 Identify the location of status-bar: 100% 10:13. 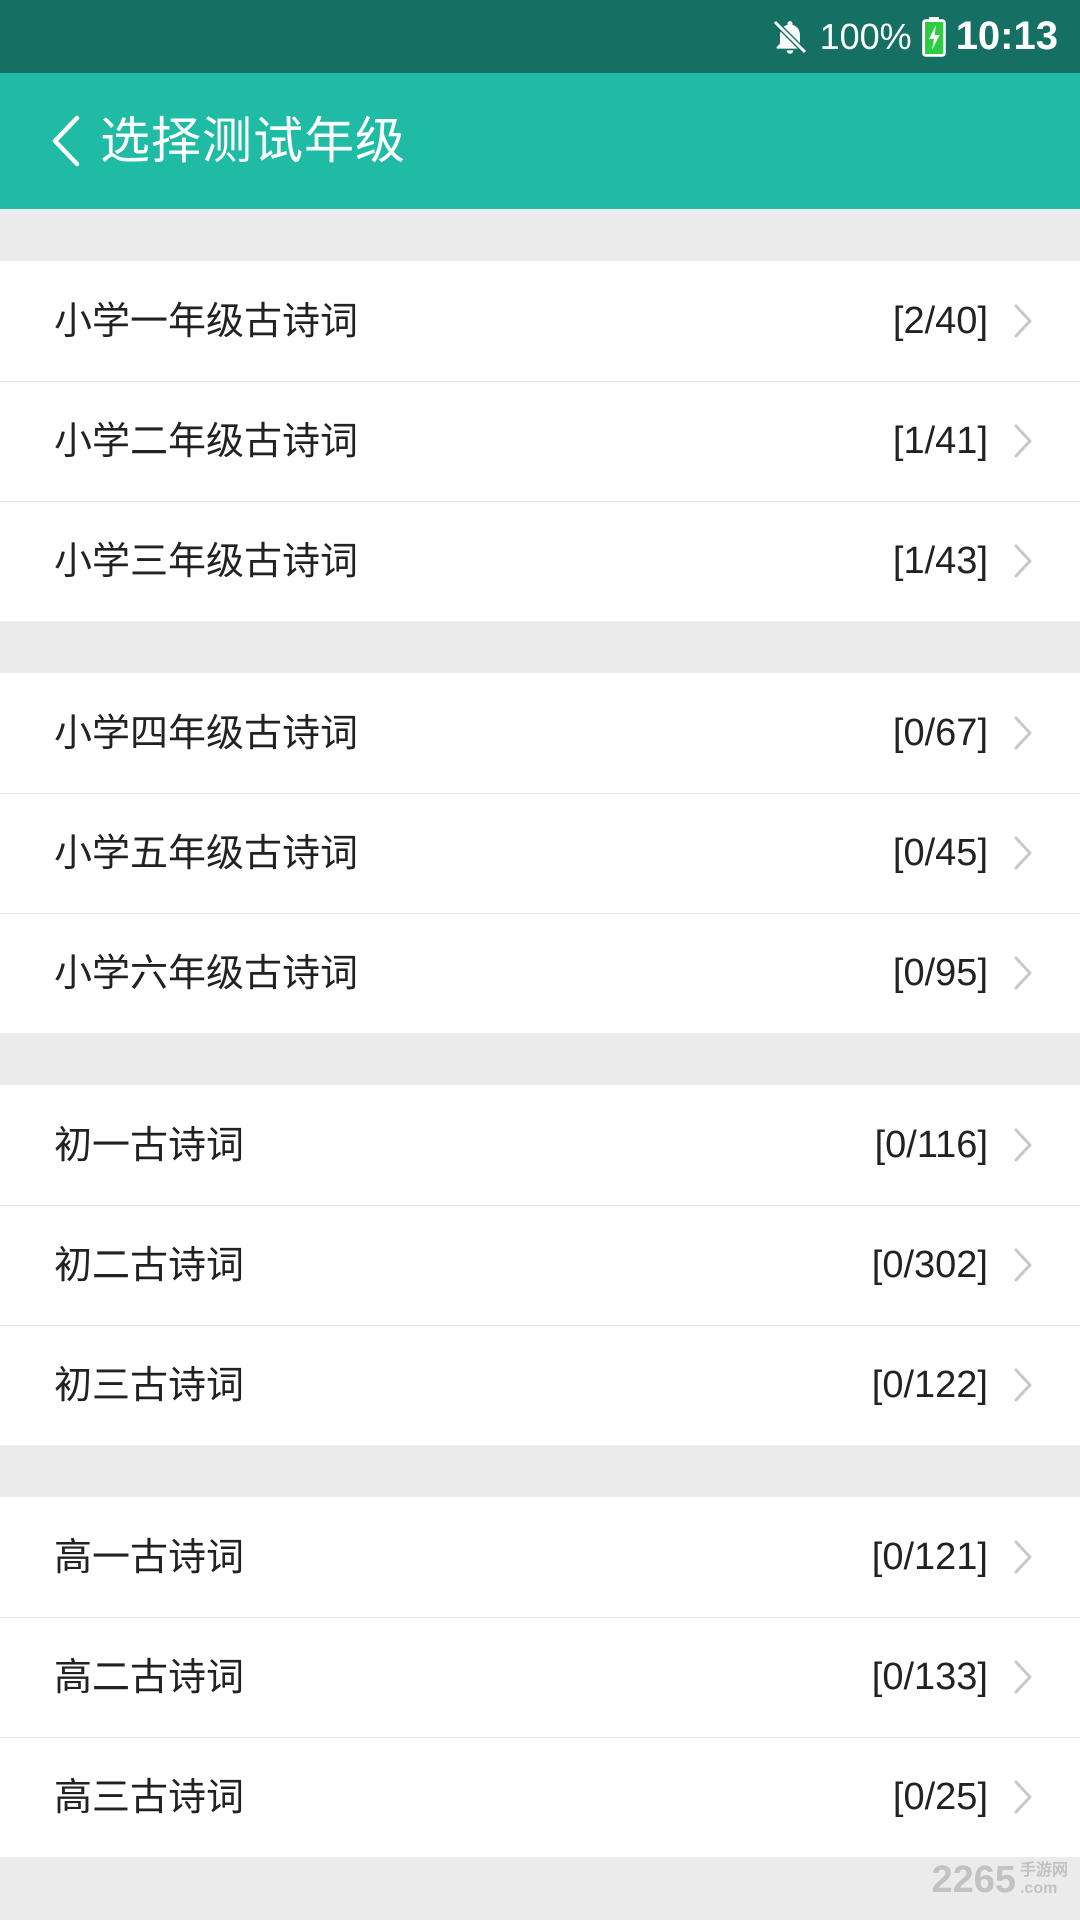
(540, 36).